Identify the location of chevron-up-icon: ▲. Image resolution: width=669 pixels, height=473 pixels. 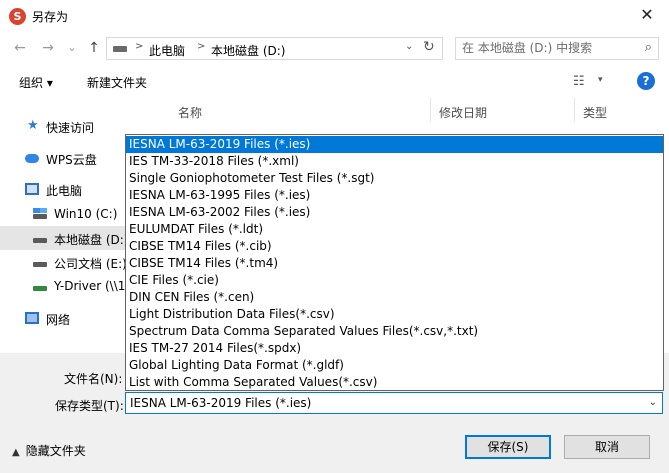
(16, 452).